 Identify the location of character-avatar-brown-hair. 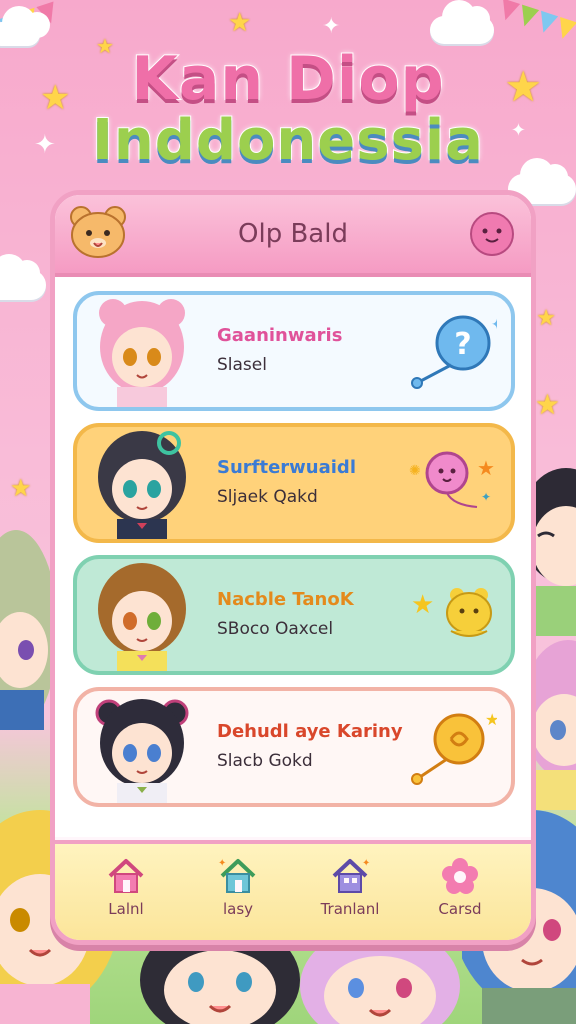
(142, 617).